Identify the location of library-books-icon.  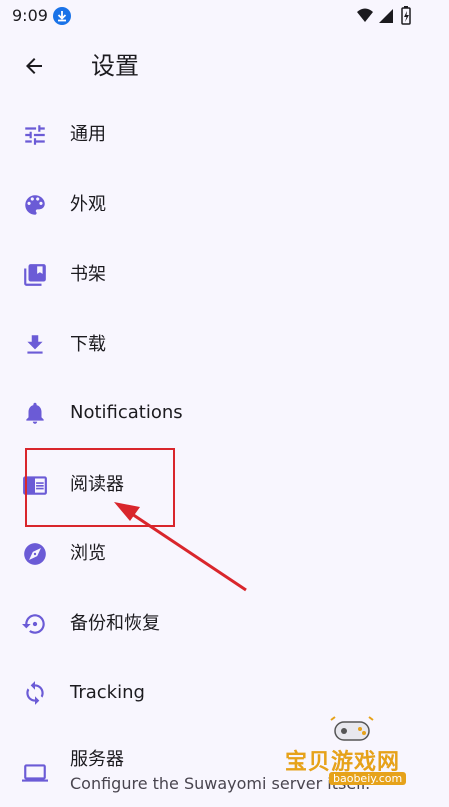
(35, 275).